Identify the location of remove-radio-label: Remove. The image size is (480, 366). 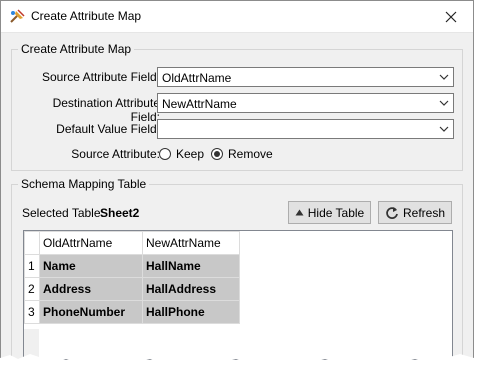
(250, 154).